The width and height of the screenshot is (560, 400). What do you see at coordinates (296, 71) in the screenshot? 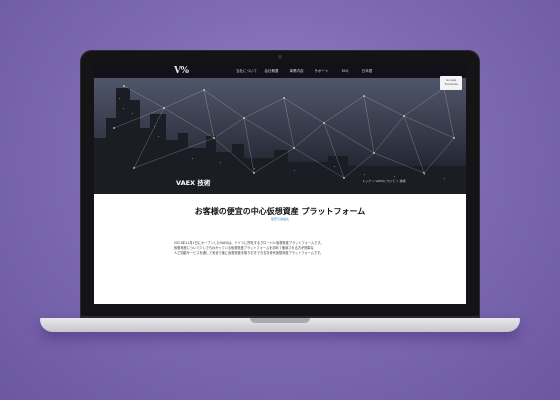
I see `nav-item-business: 事業内容` at bounding box center [296, 71].